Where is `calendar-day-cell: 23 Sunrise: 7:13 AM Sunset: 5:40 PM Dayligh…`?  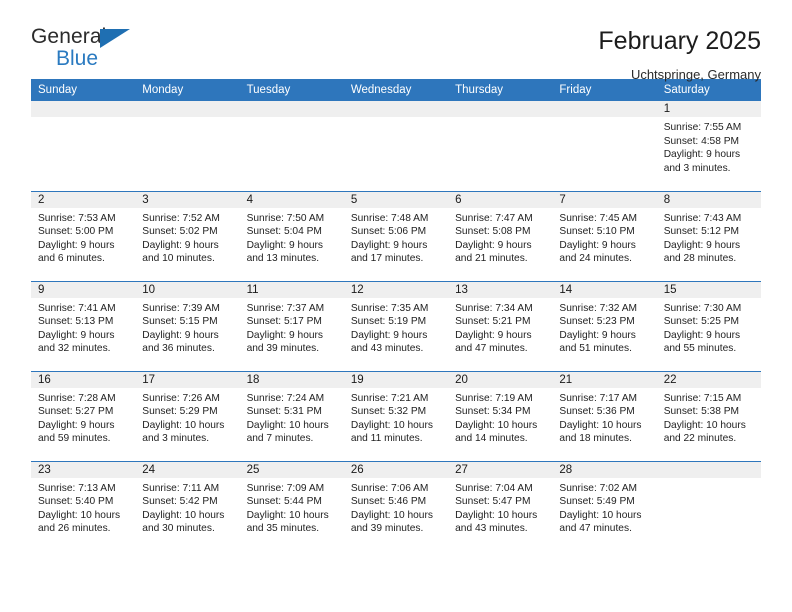 calendar-day-cell: 23 Sunrise: 7:13 AM Sunset: 5:40 PM Dayligh… is located at coordinates (83, 505).